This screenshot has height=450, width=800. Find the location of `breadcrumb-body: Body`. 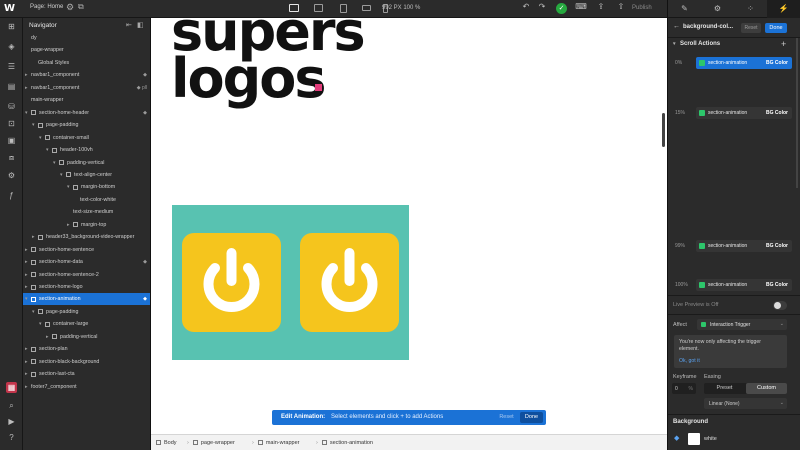

breadcrumb-body: Body is located at coordinates (166, 443).